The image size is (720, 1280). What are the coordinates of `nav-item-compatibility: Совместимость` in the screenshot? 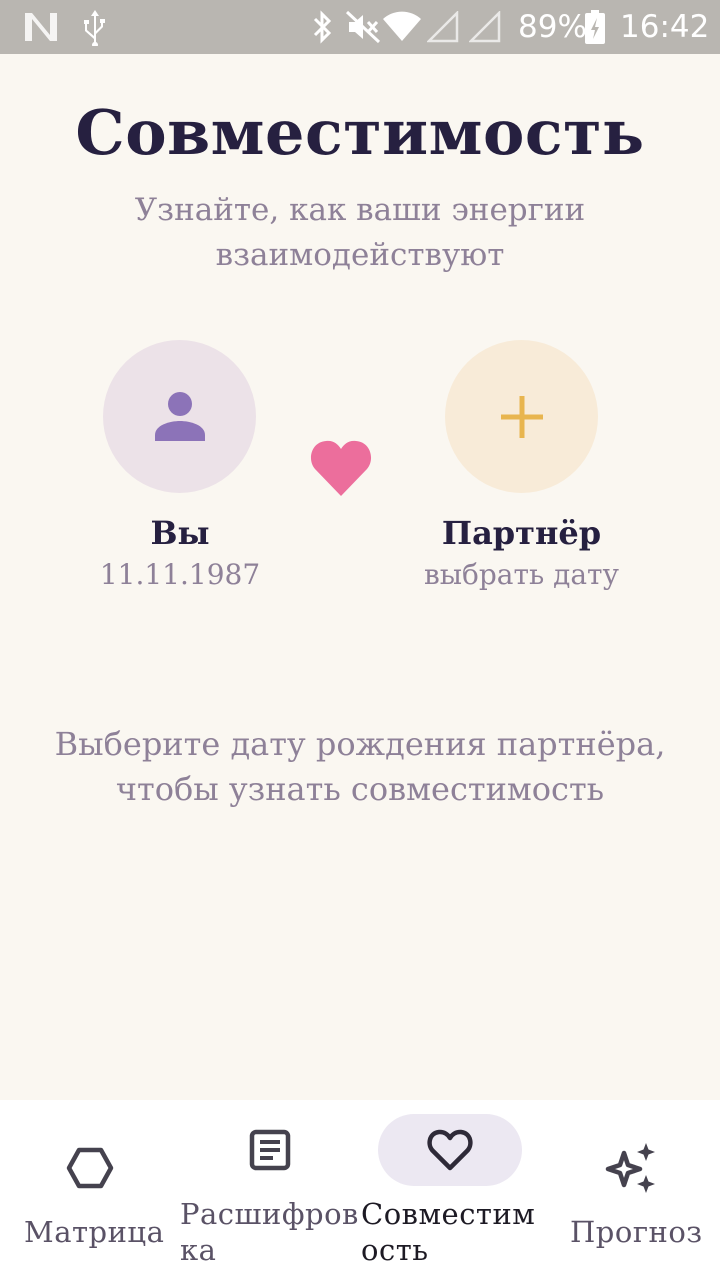 It's located at (450, 1190).